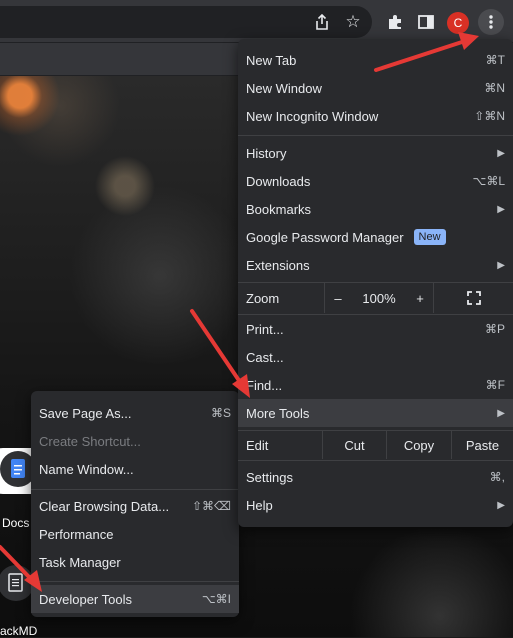  Describe the element at coordinates (135, 562) in the screenshot. I see `menu-item-task-manager: Task Manager` at that location.